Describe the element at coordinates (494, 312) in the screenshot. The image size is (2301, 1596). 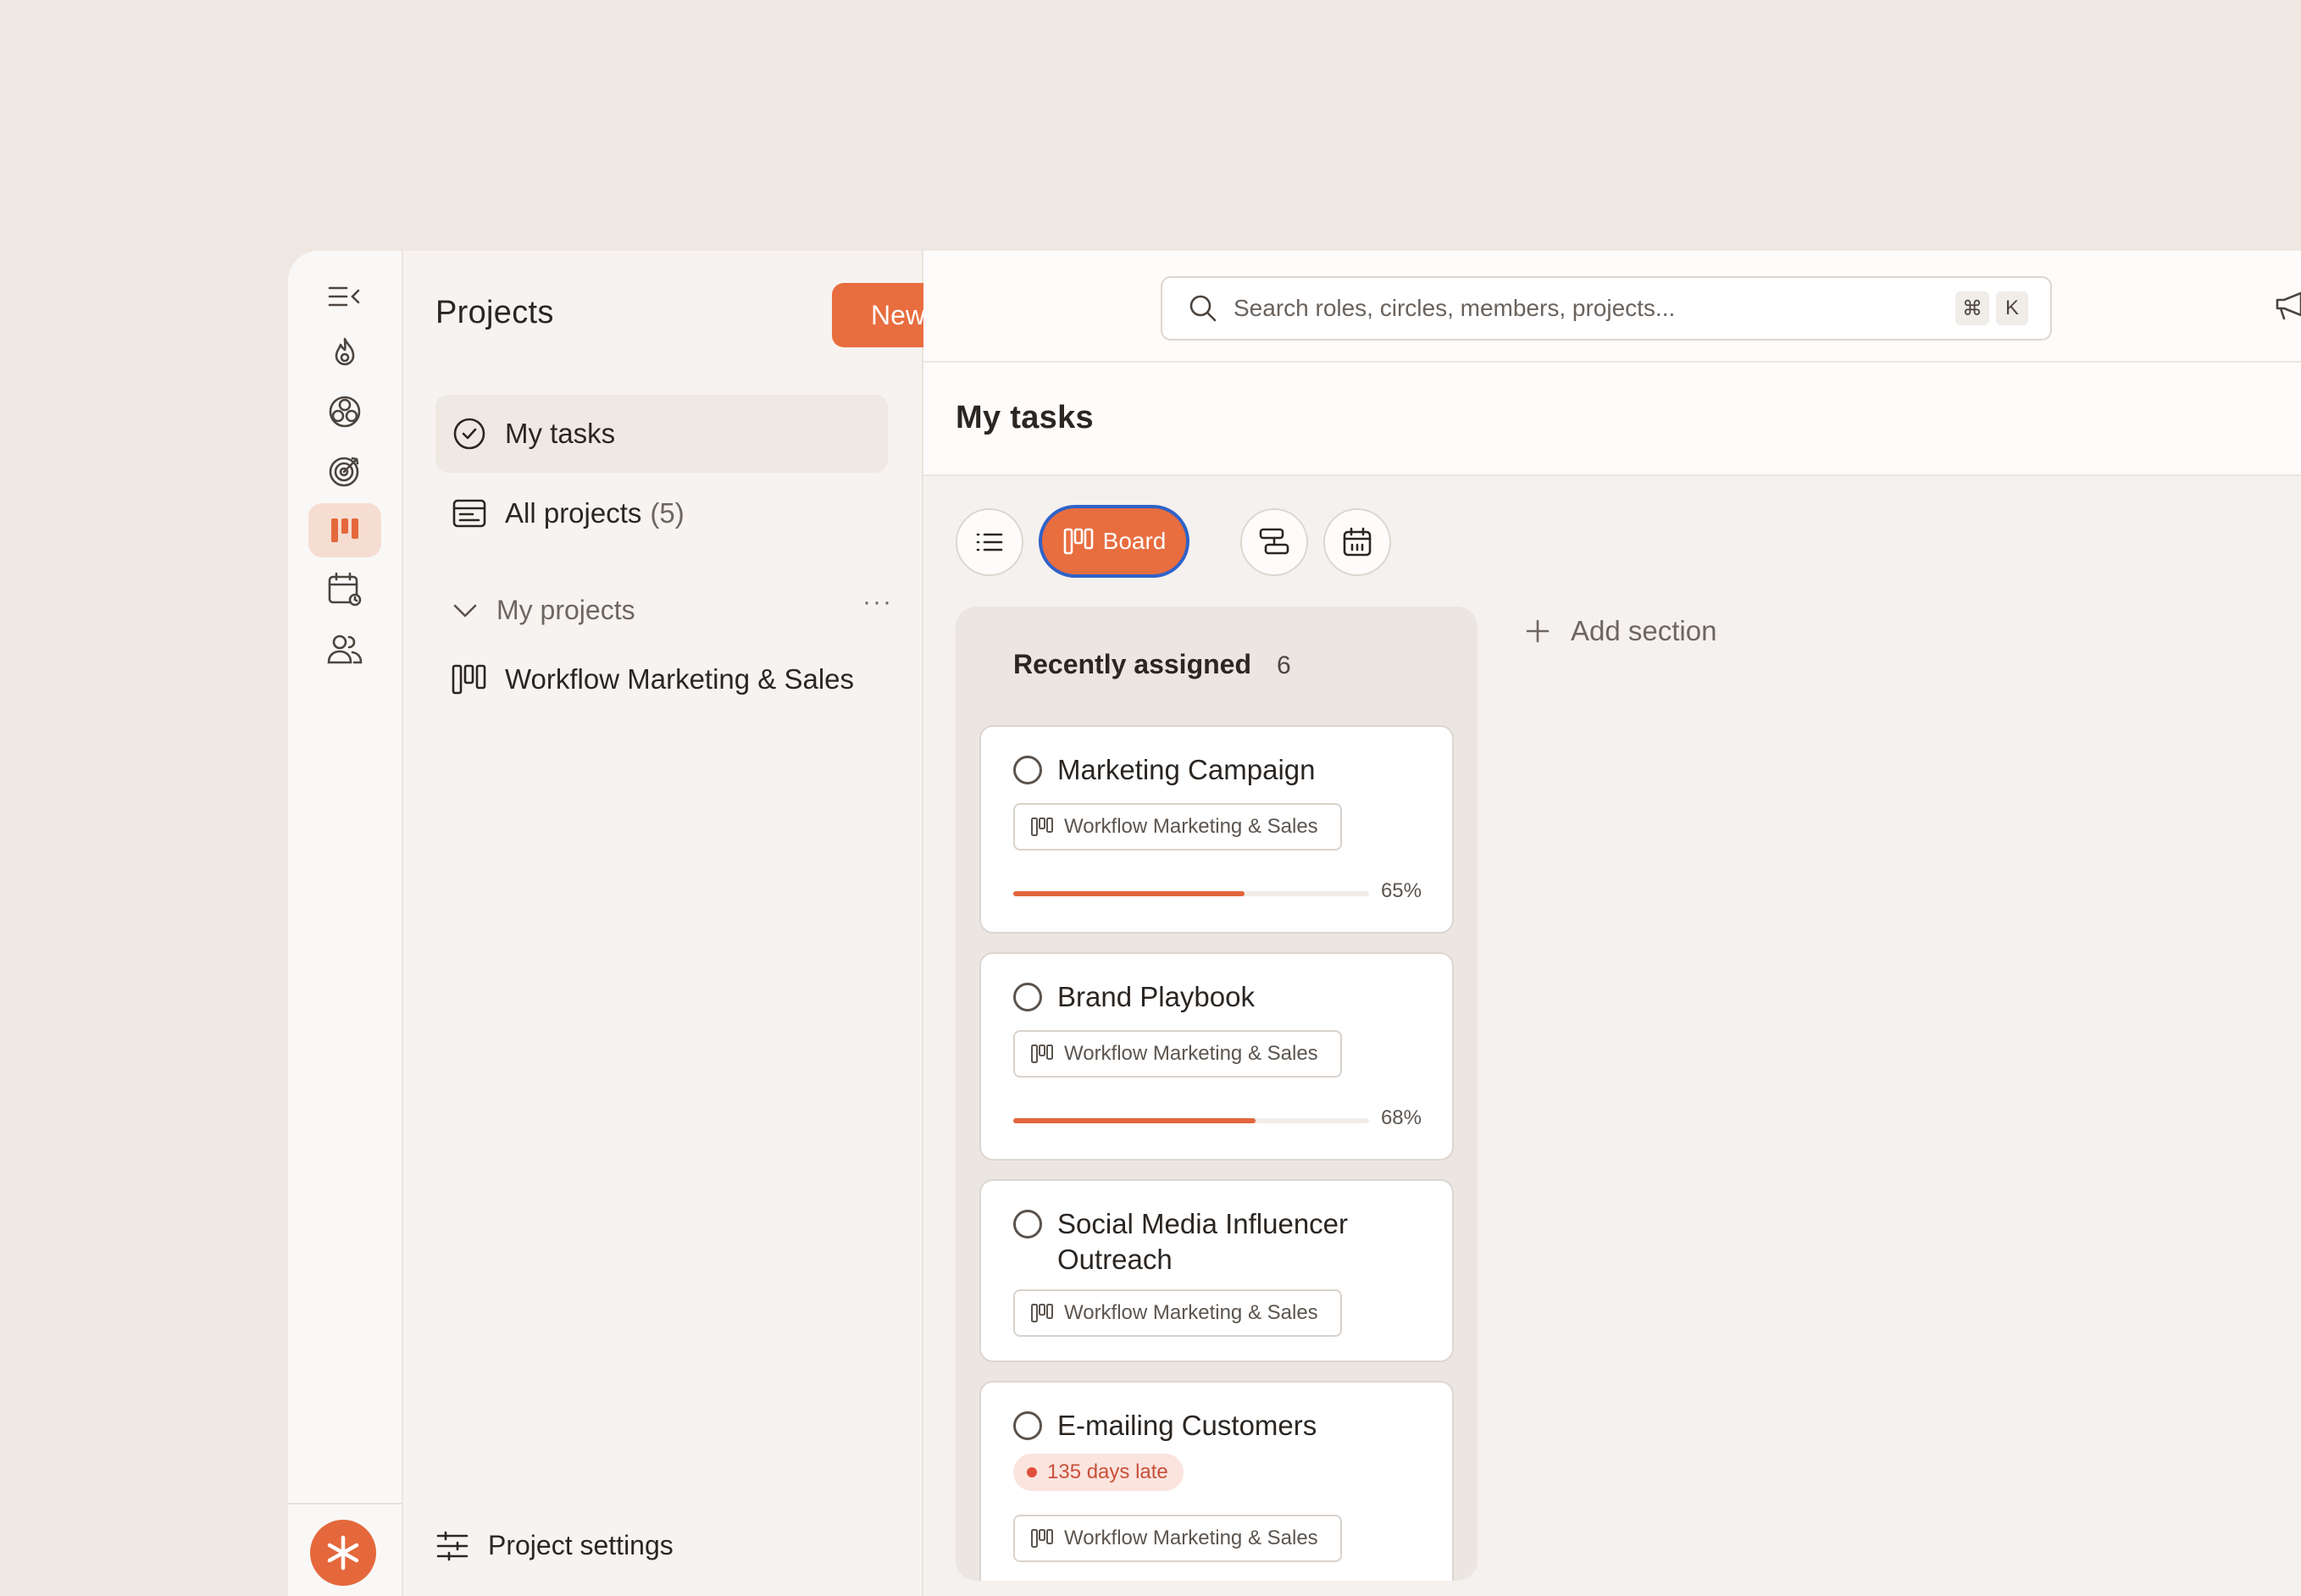
I see `panel-title: Projects` at that location.